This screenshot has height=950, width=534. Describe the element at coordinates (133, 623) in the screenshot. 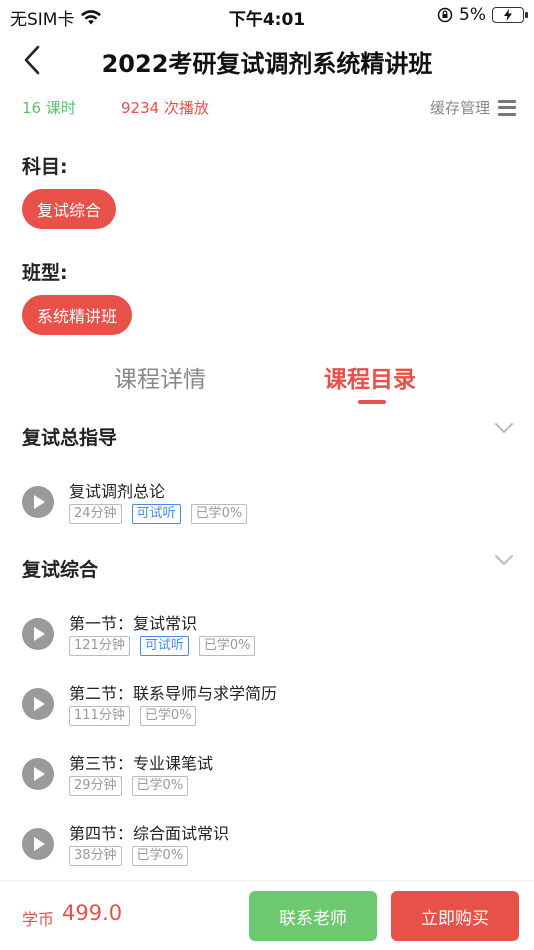

I see `lesson-title: 第一节：复试常识` at that location.